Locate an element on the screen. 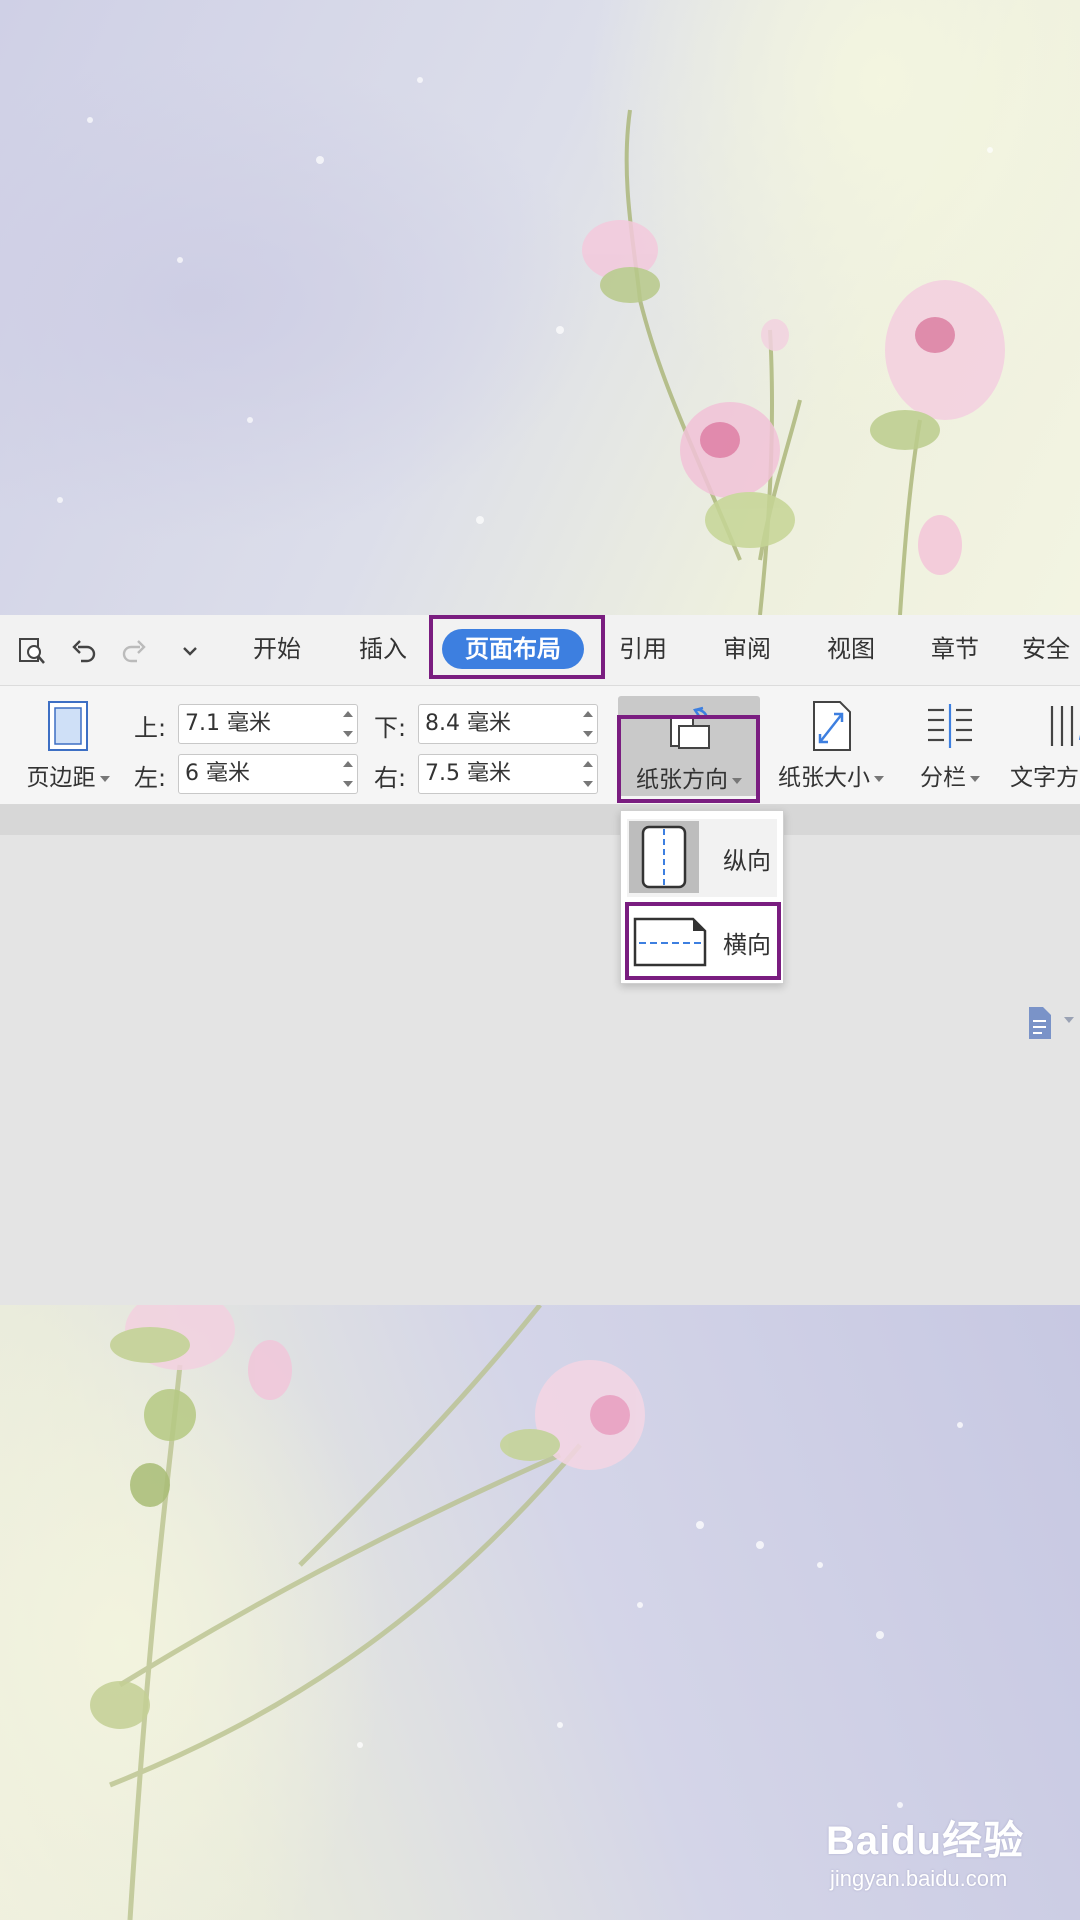  baidu-jingyan-watermark: Baidu经验 jingyan.baidu.com is located at coordinates (951, 1858).